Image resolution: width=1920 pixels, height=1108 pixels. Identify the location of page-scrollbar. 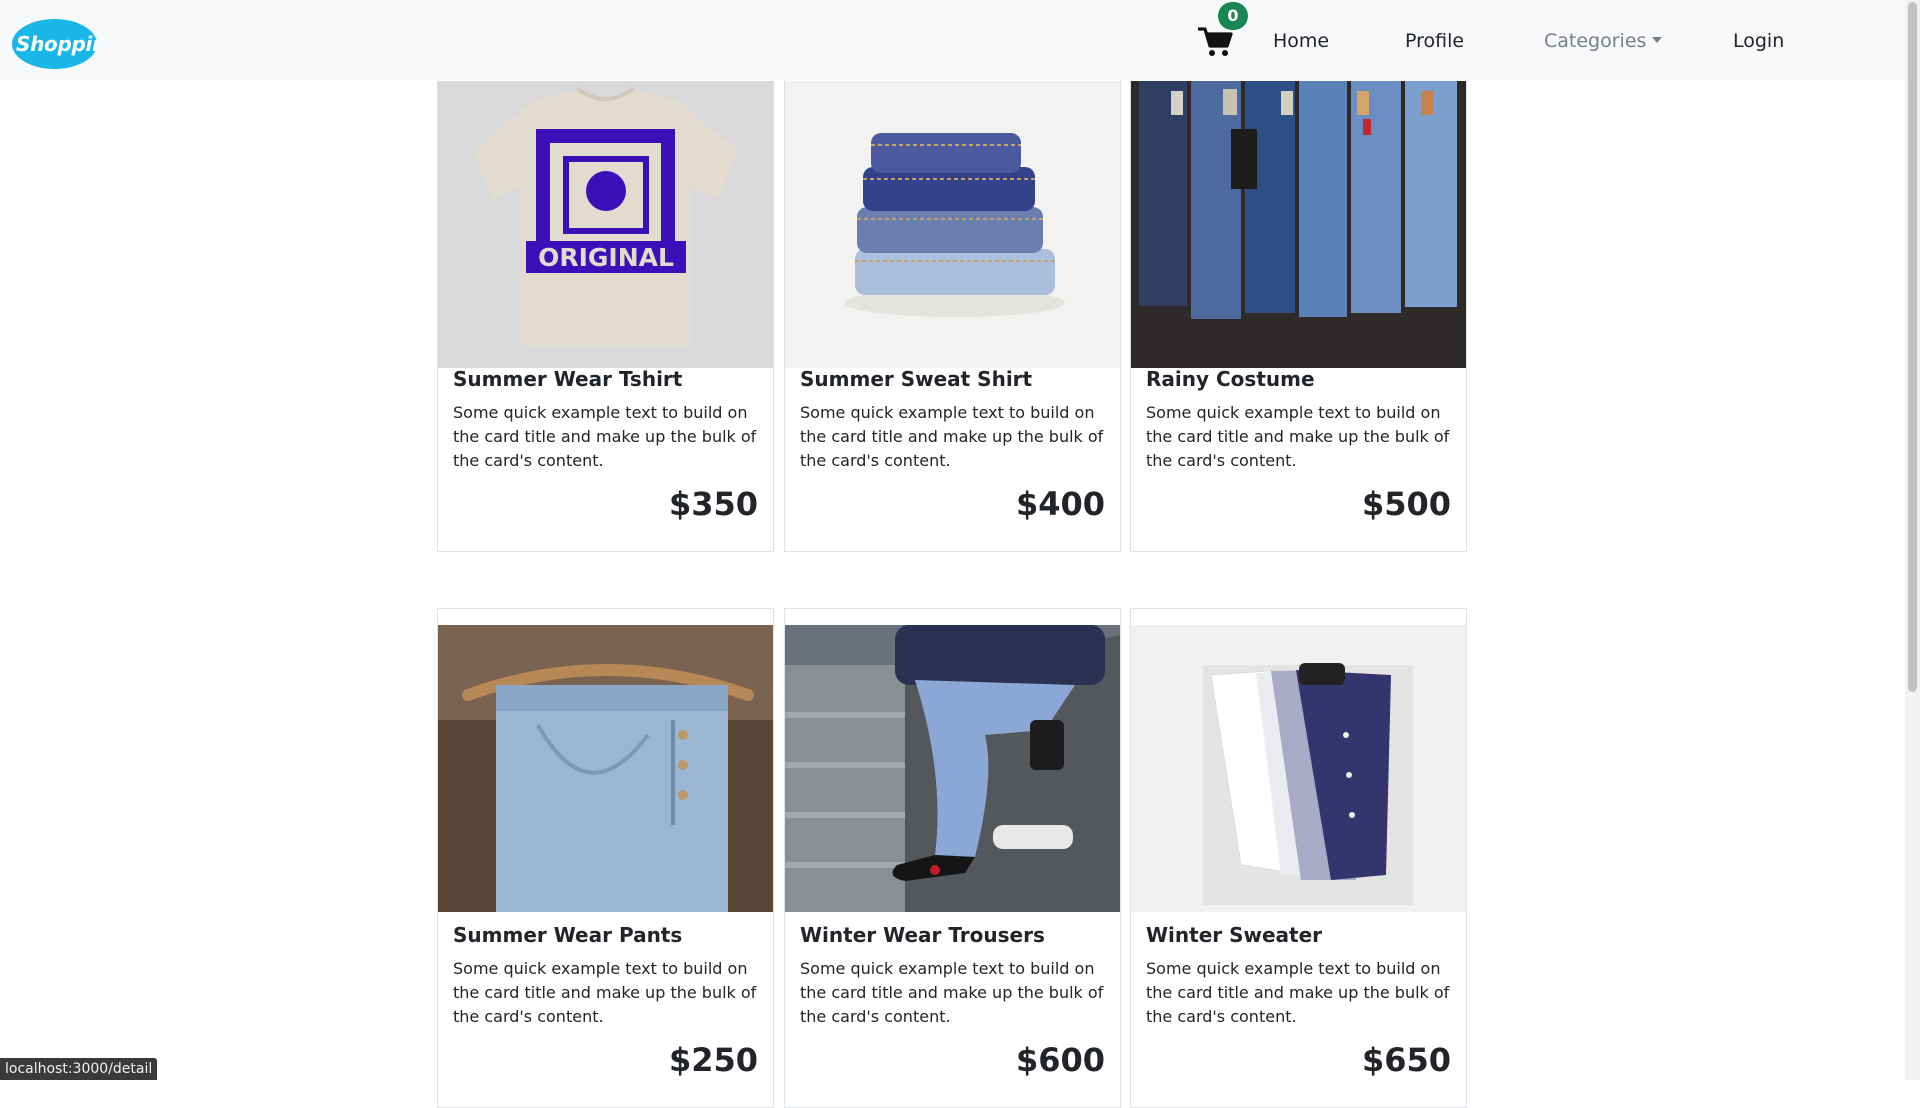
(1912, 540).